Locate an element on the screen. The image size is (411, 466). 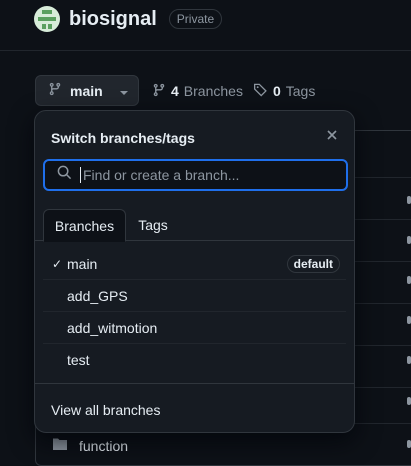
branch-selector-button: main is located at coordinates (87, 90).